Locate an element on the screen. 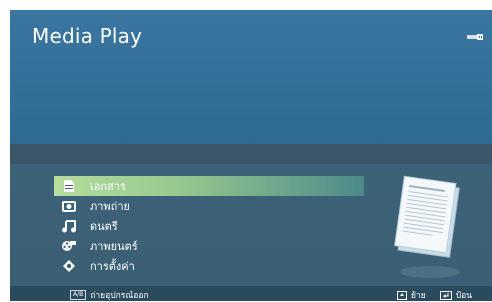 This screenshot has height=302, width=492. document-illustration is located at coordinates (427, 226).